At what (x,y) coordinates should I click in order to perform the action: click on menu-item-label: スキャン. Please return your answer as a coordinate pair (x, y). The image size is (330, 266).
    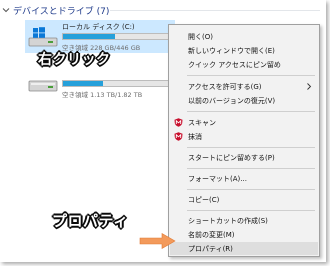
    Looking at the image, I should click on (202, 122).